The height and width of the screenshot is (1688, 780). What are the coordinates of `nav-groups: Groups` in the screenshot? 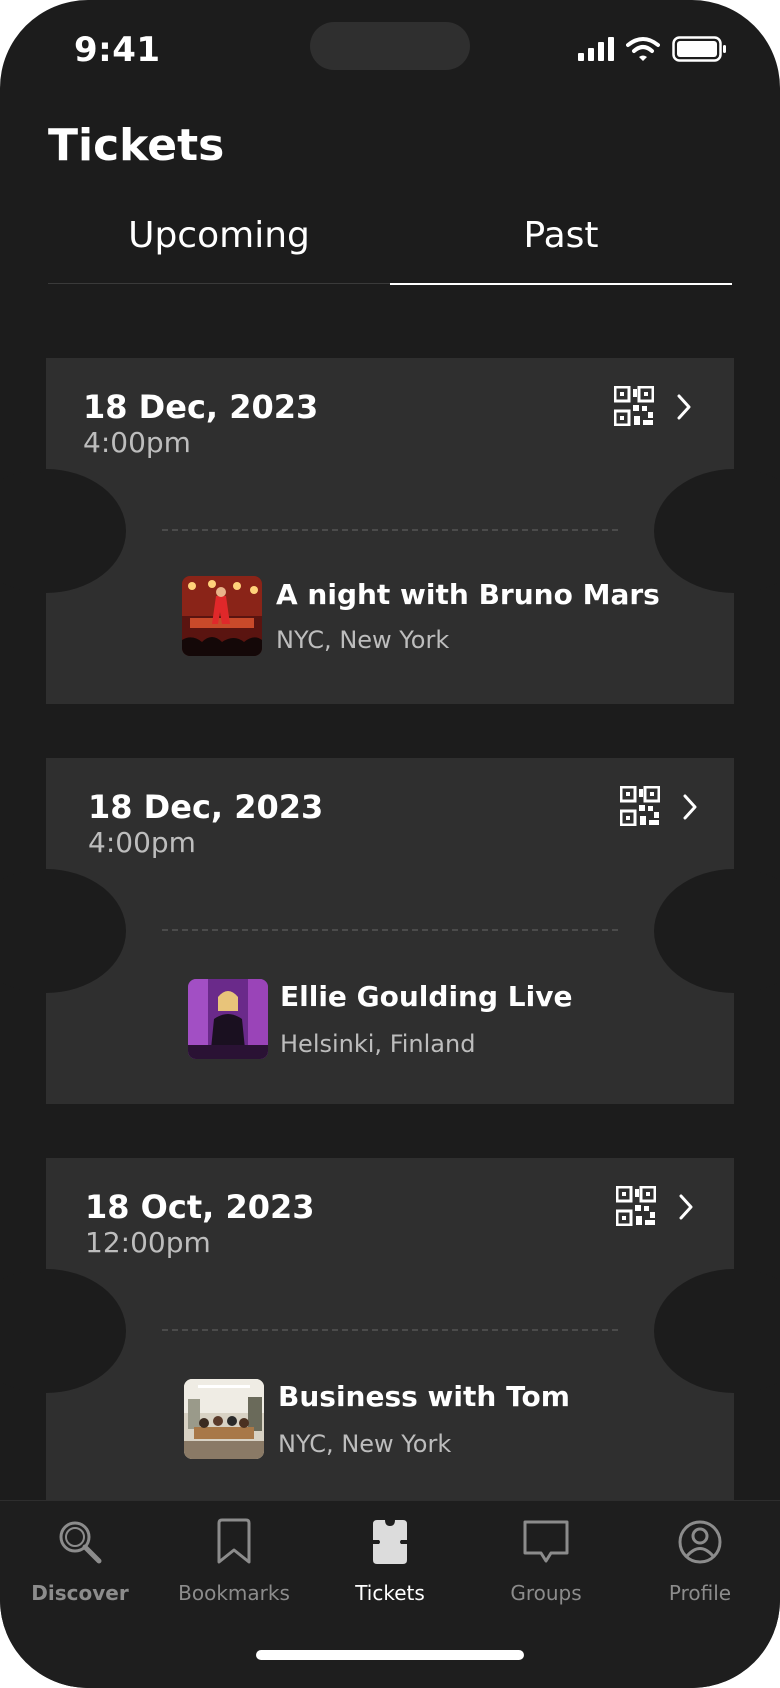 It's located at (546, 1559).